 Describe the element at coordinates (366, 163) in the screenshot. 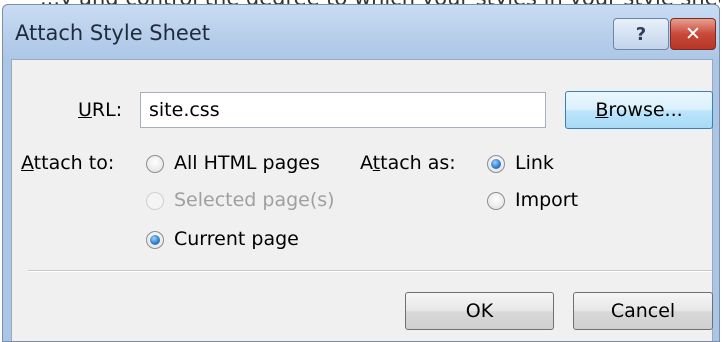

I see `attach-as-label-pre: A` at that location.